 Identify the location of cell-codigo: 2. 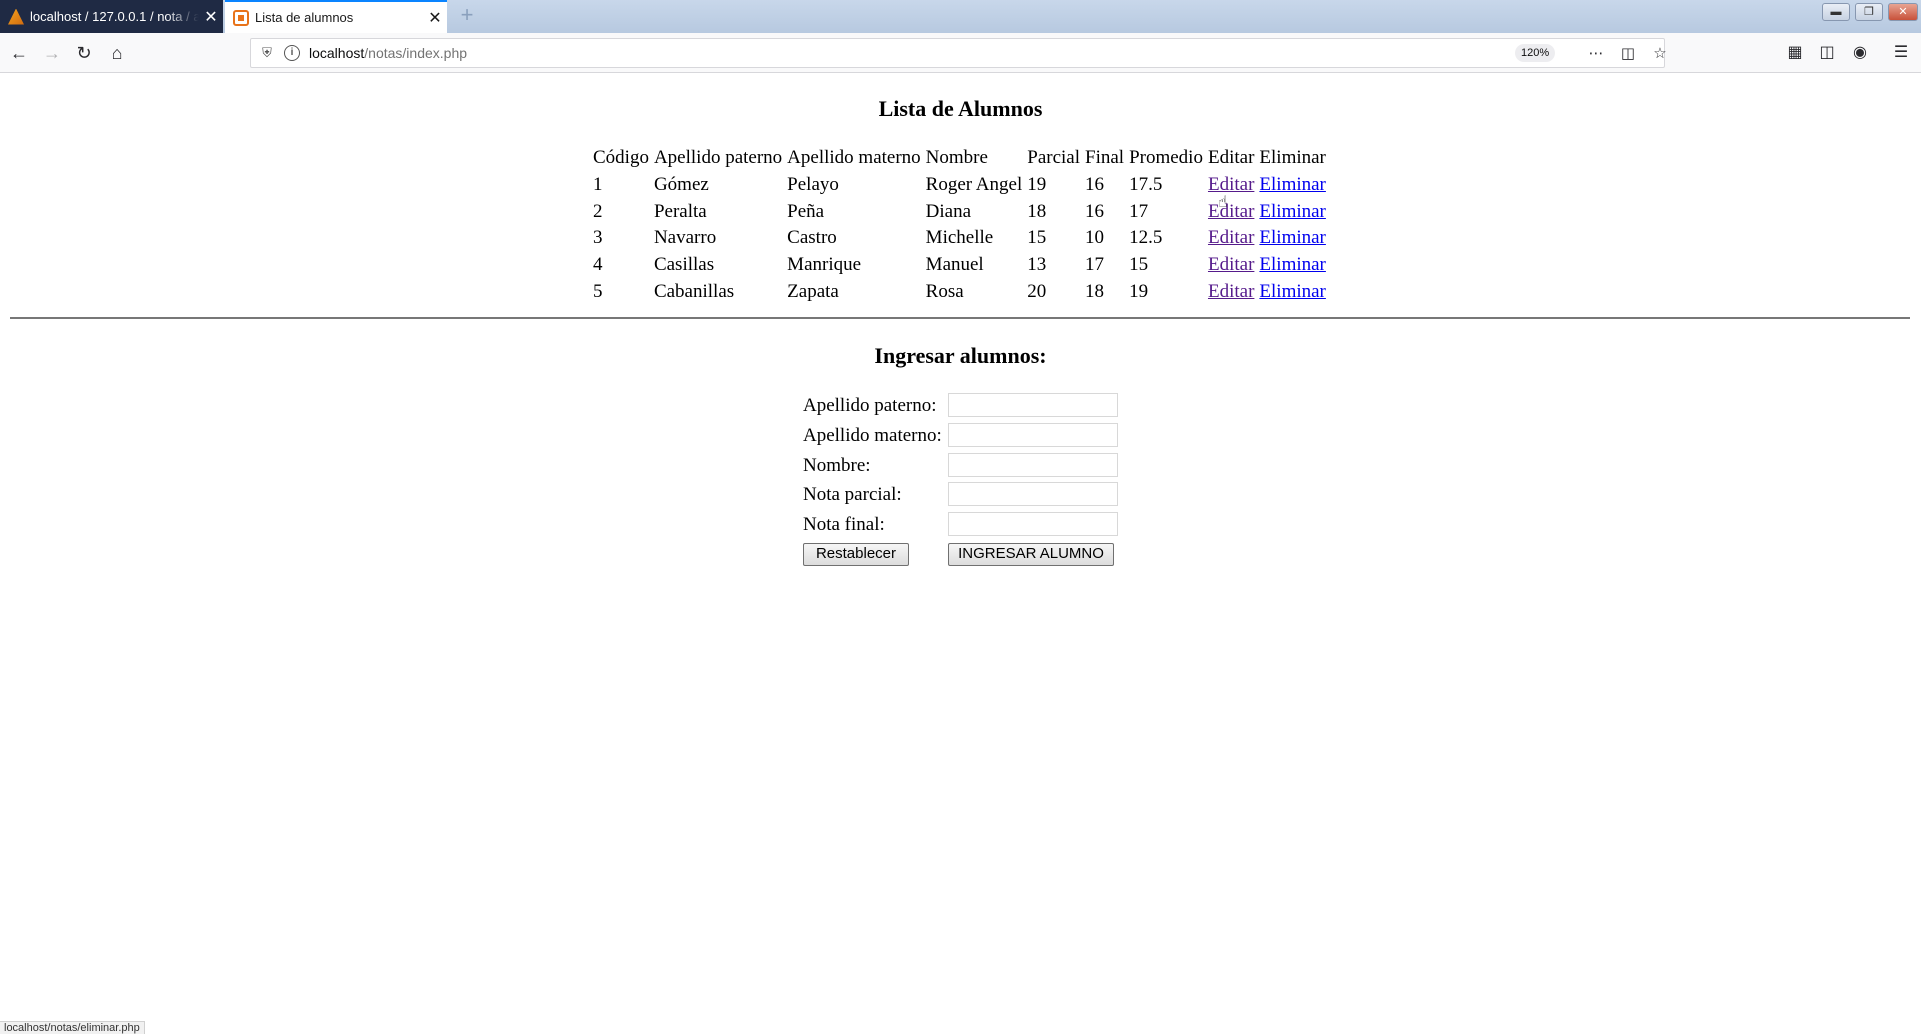
(598, 211).